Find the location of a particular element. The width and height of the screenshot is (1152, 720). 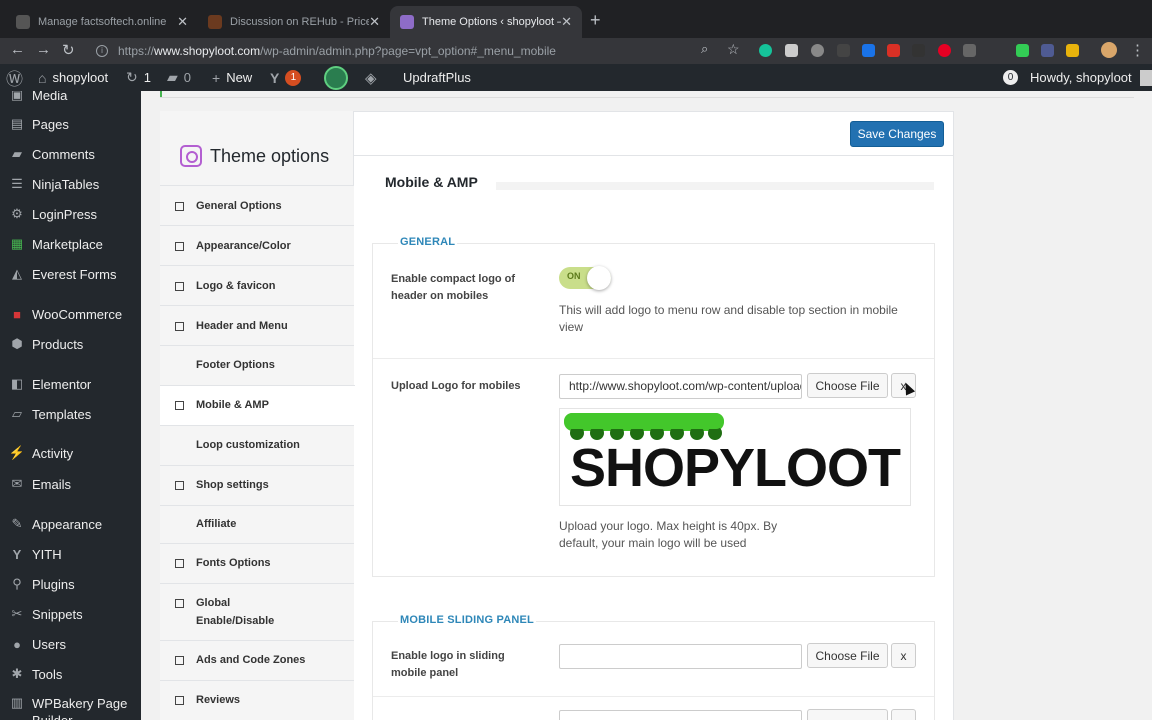

browser-tab-active: Theme Options ‹ shopyloot — ✕ is located at coordinates (486, 22).